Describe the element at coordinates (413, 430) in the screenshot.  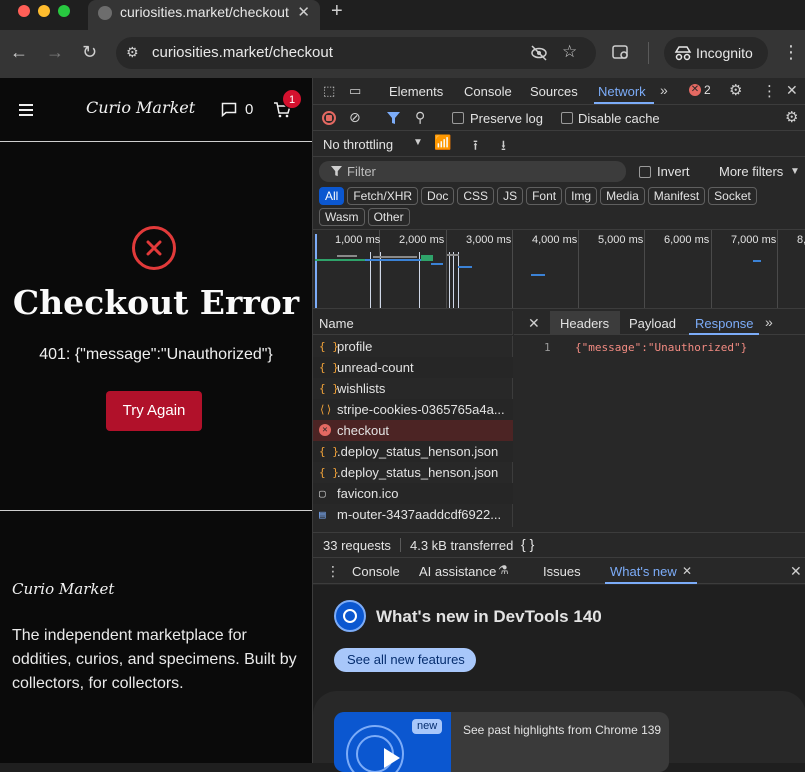
I see `request-row: ✕ checkout` at that location.